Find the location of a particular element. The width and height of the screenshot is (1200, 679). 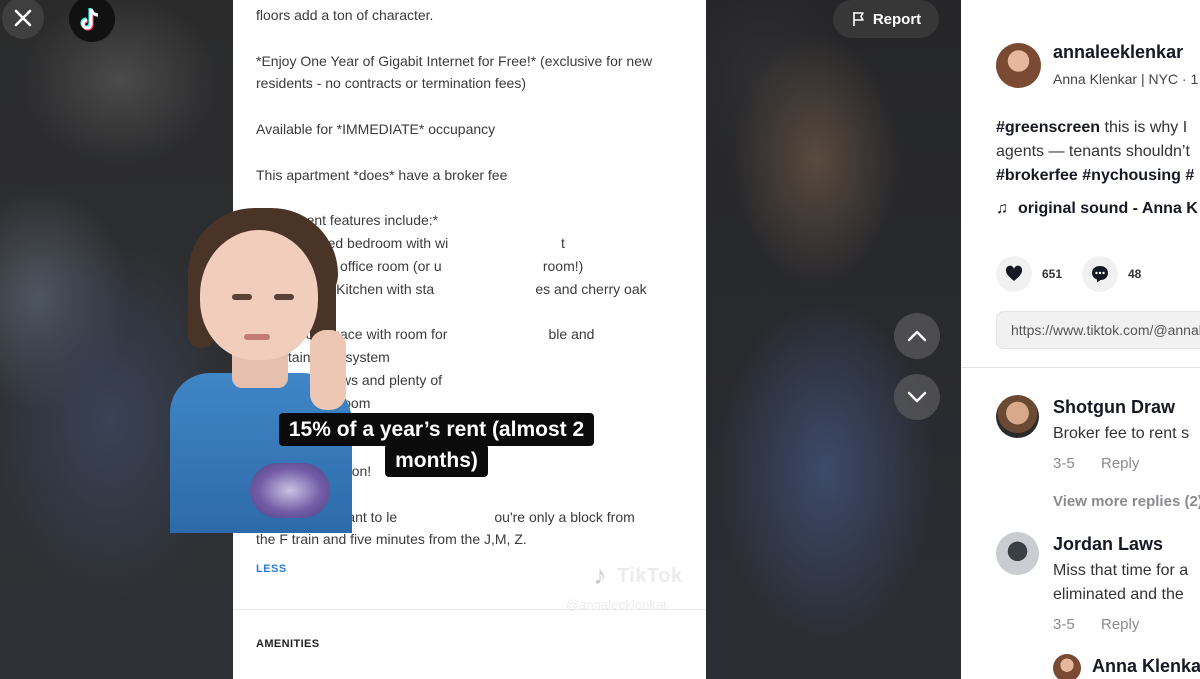

author-meta: Anna Klenkar | NYC · 1 is located at coordinates (1126, 79).